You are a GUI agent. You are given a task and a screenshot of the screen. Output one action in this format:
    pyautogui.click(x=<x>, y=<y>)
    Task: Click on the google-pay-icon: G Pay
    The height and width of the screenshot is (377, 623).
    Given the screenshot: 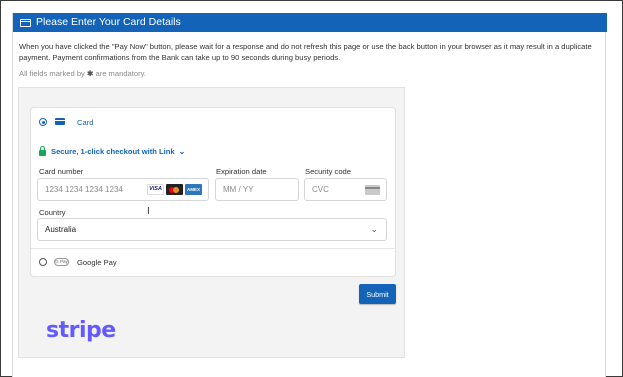 What is the action you would take?
    pyautogui.click(x=61, y=262)
    